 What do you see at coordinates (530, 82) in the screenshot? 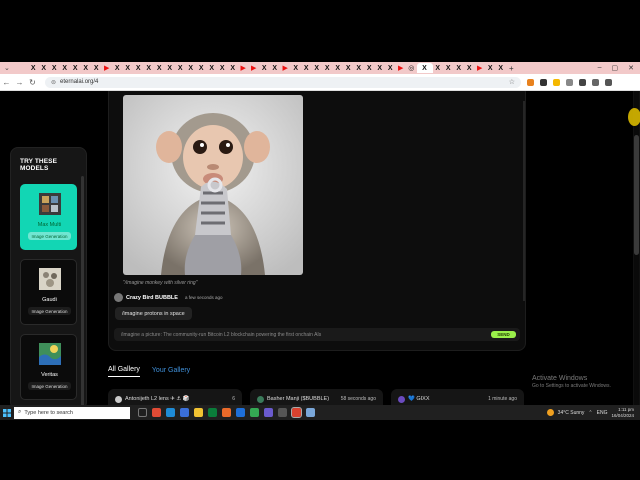
I see `metamask-icon` at bounding box center [530, 82].